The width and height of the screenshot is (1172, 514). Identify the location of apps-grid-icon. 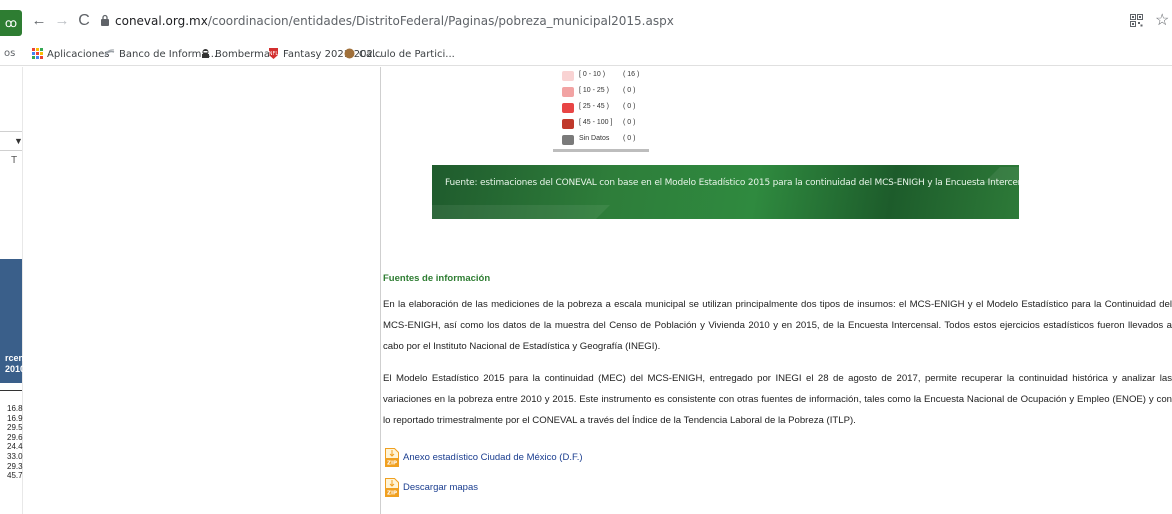
(37, 53).